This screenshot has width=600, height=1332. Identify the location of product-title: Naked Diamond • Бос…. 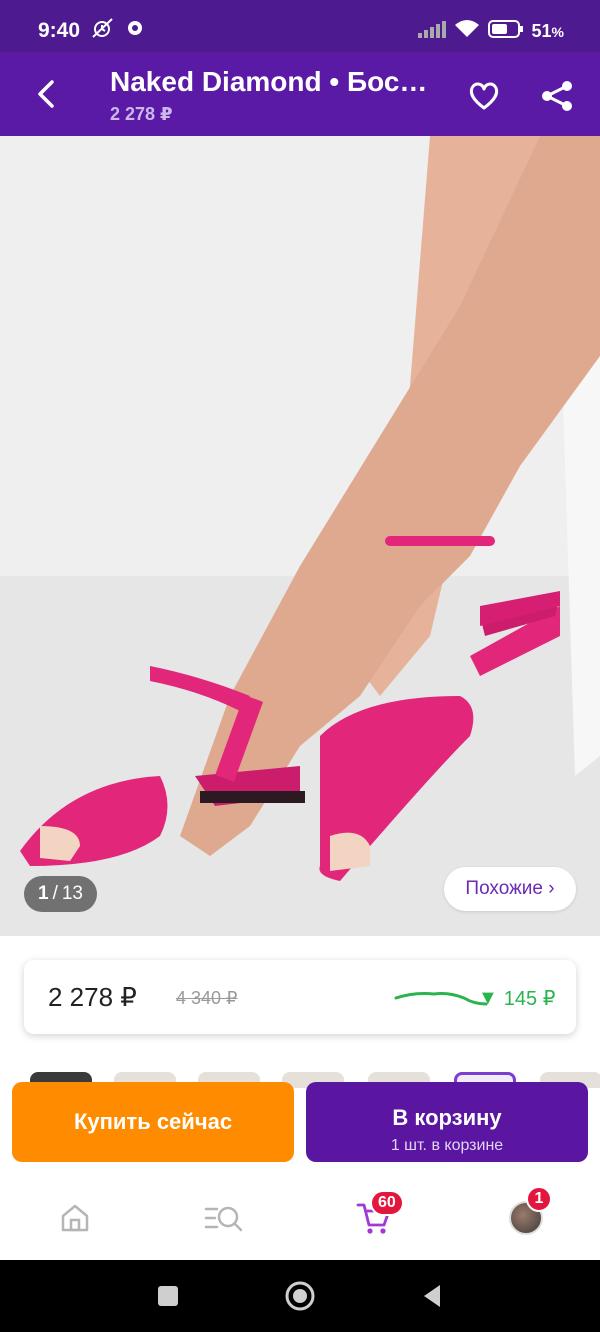
(269, 81).